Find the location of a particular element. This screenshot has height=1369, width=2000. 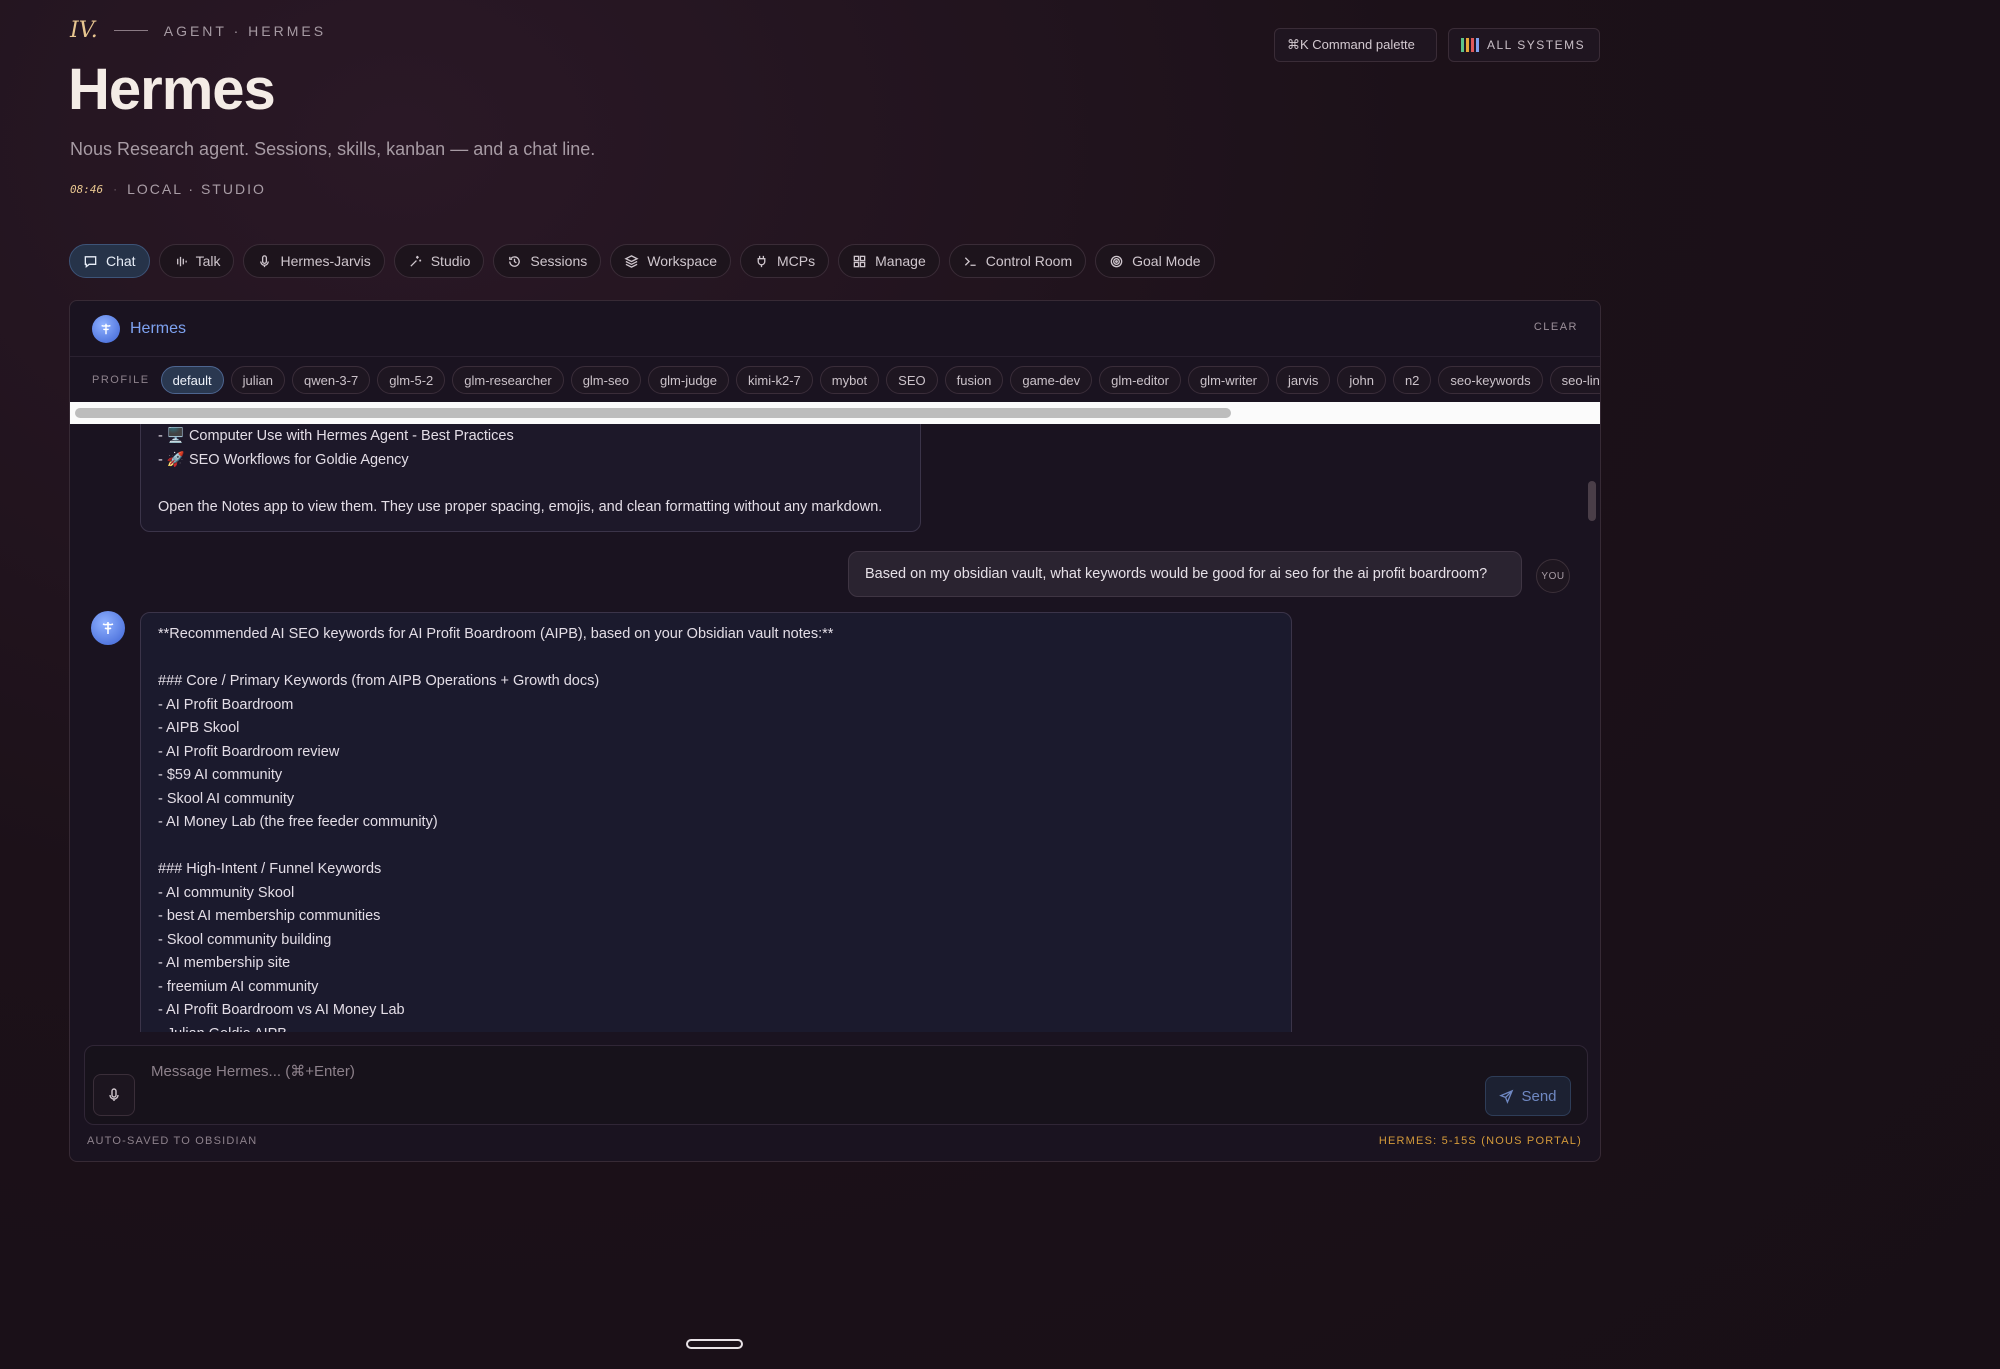

location-label: LOCAL · STUDIO is located at coordinates (196, 189).